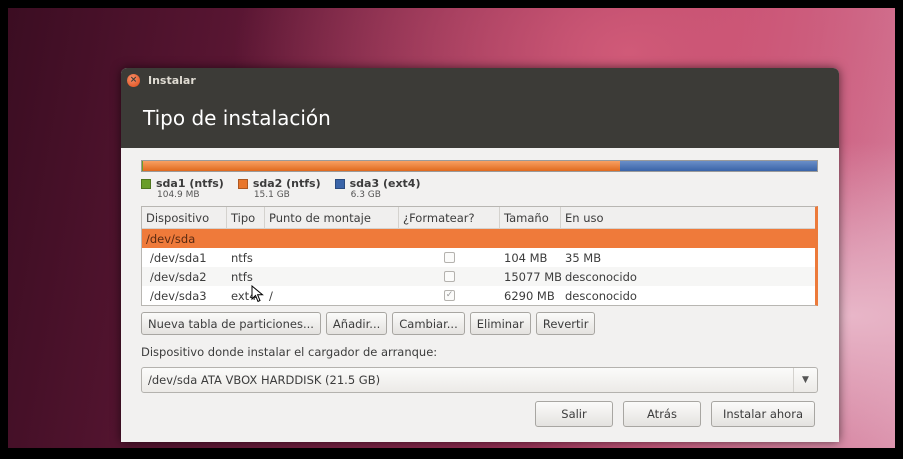 This screenshot has height=459, width=903. I want to click on page-title: Tipo de instalación, so click(237, 118).